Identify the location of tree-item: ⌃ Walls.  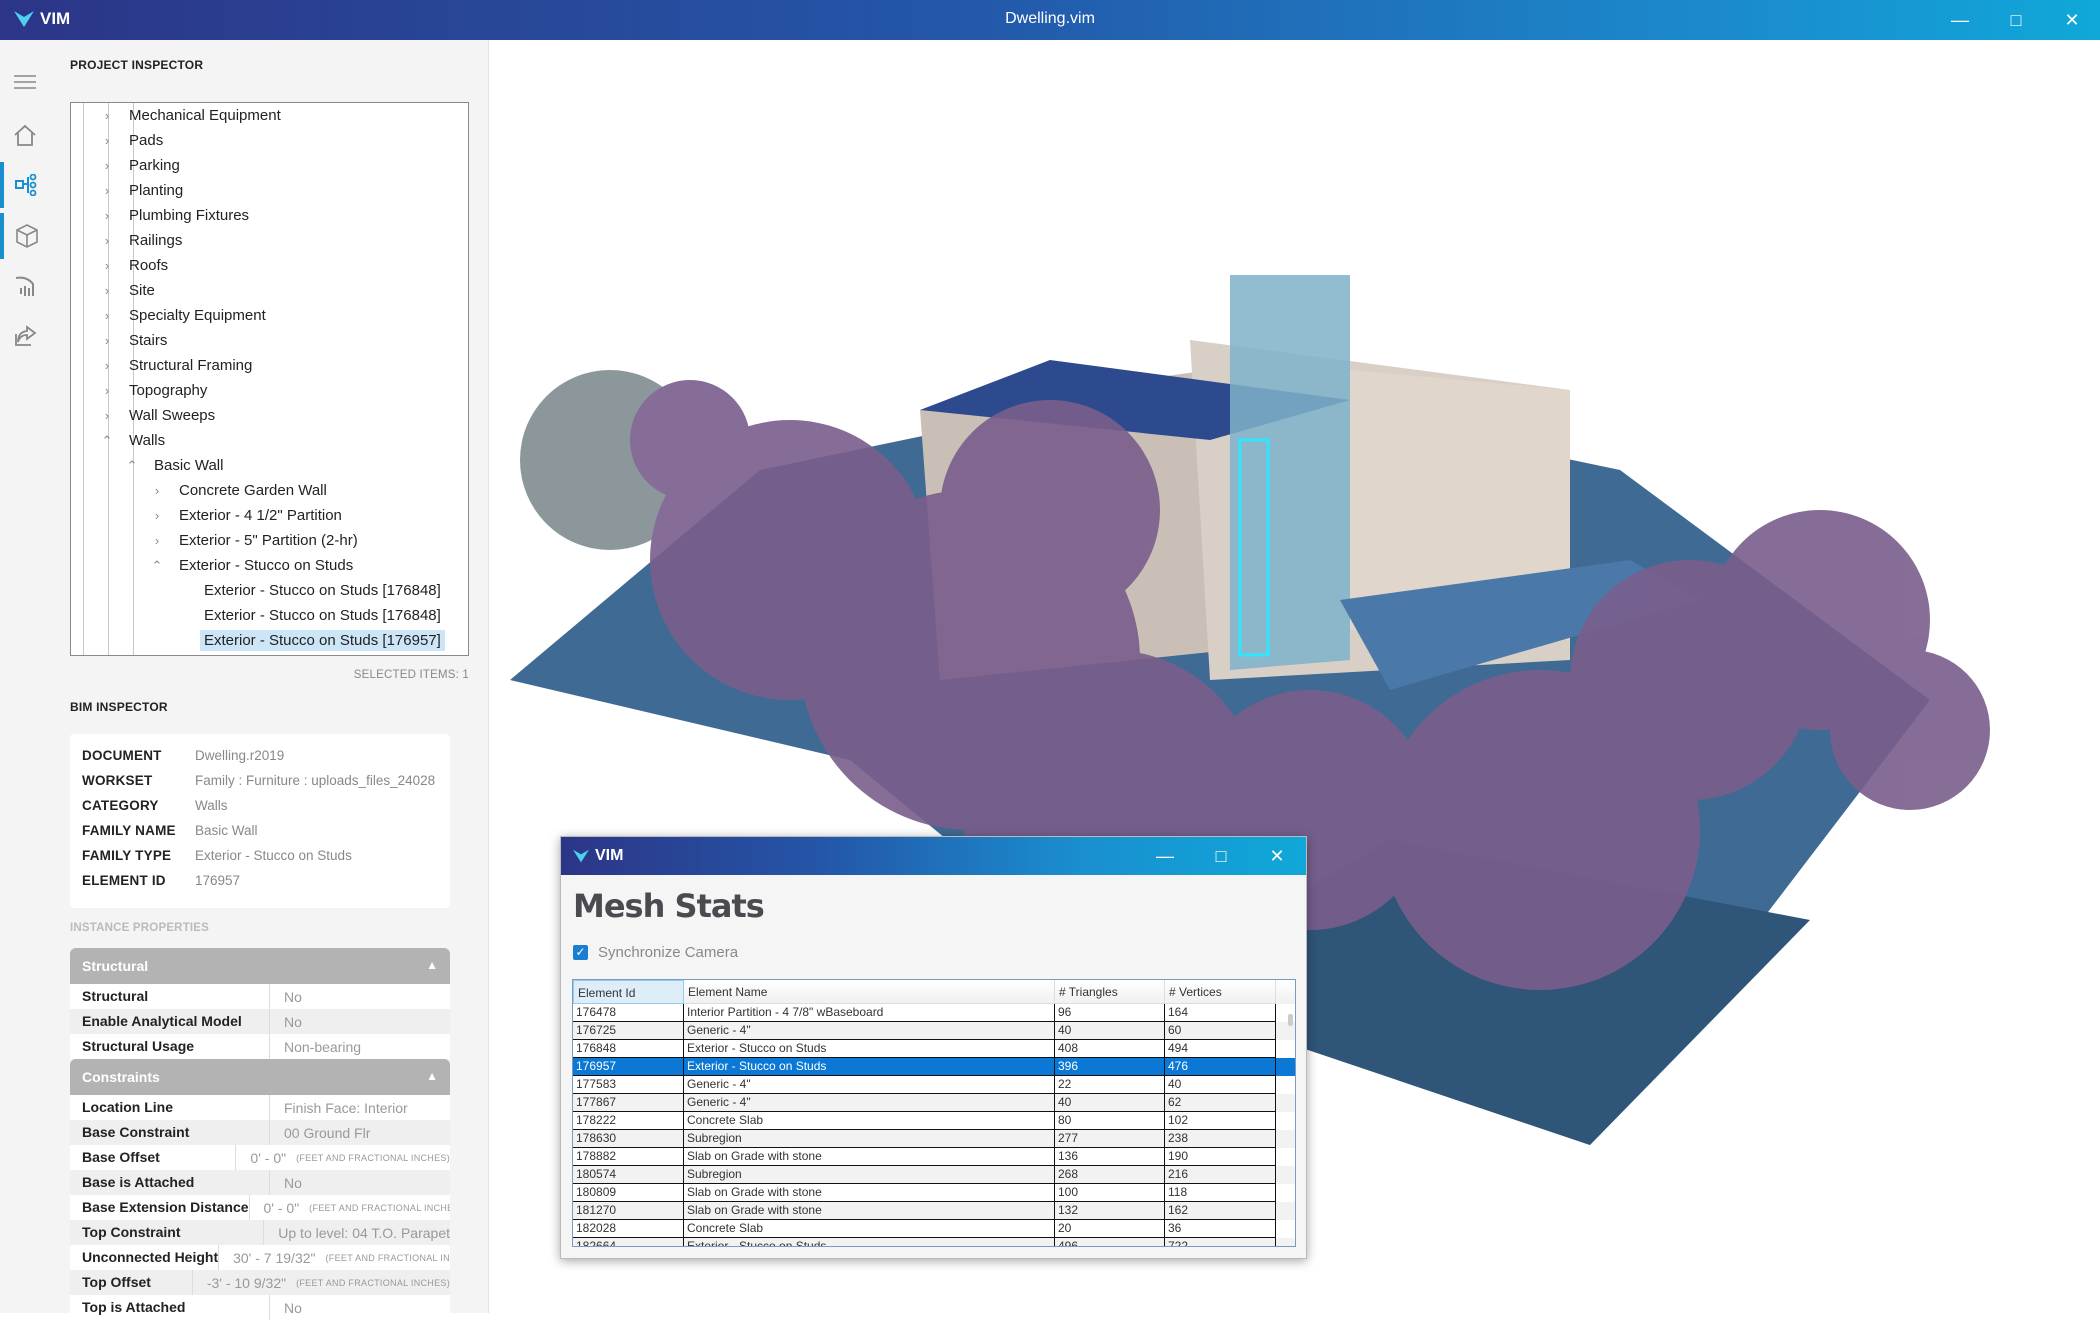
(269, 440).